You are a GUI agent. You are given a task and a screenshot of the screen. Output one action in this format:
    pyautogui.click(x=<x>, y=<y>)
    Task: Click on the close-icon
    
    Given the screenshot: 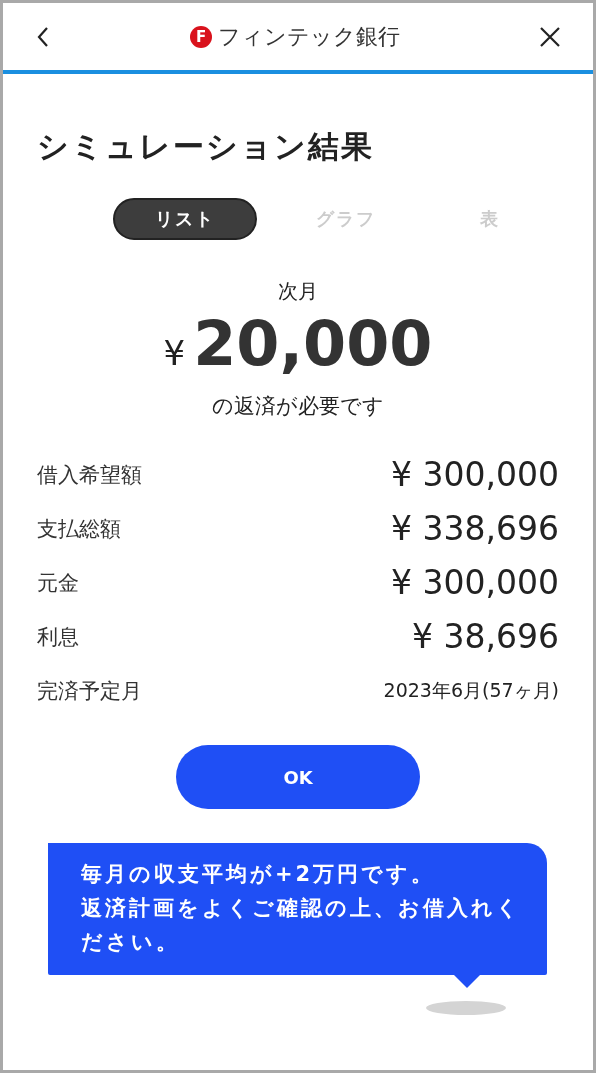 What is the action you would take?
    pyautogui.click(x=550, y=36)
    